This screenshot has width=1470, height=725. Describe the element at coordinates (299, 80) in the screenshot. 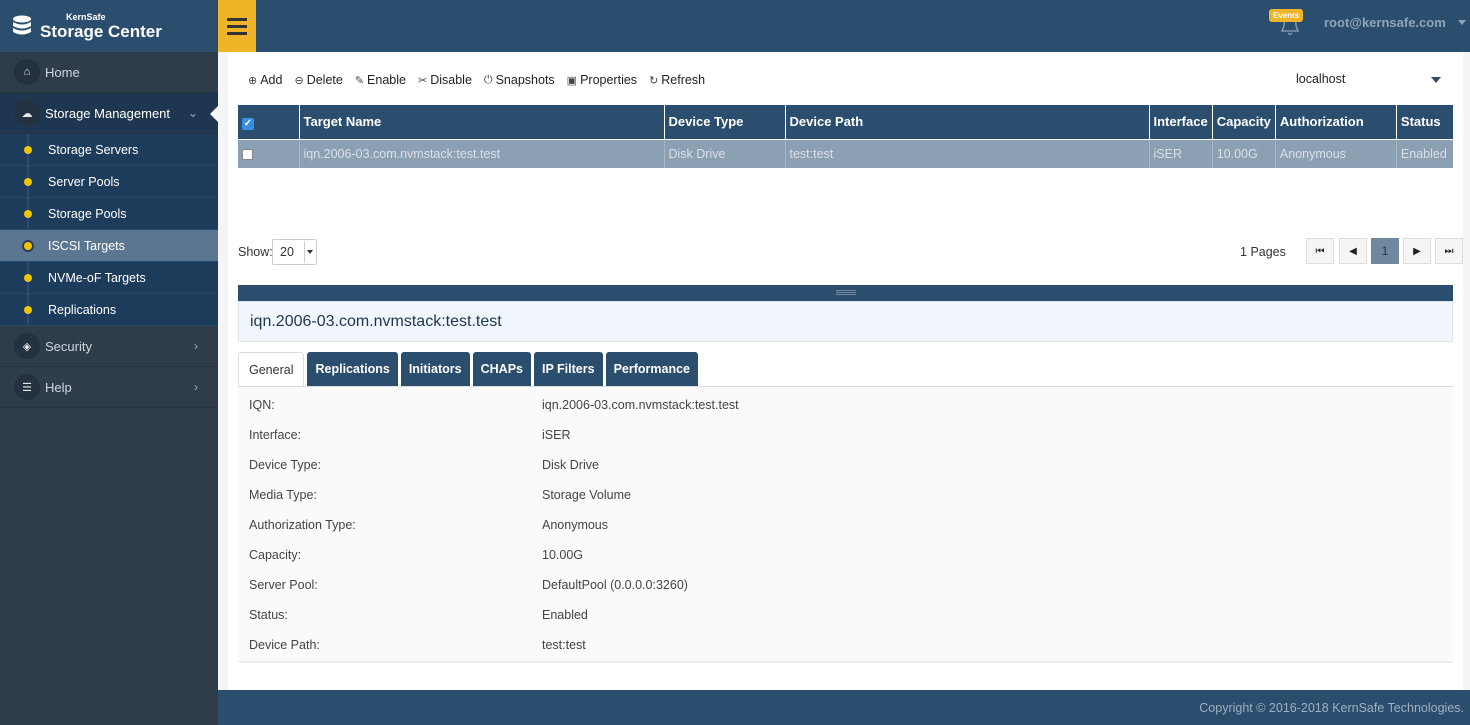

I see `minus-circle-icon: ⊖` at that location.